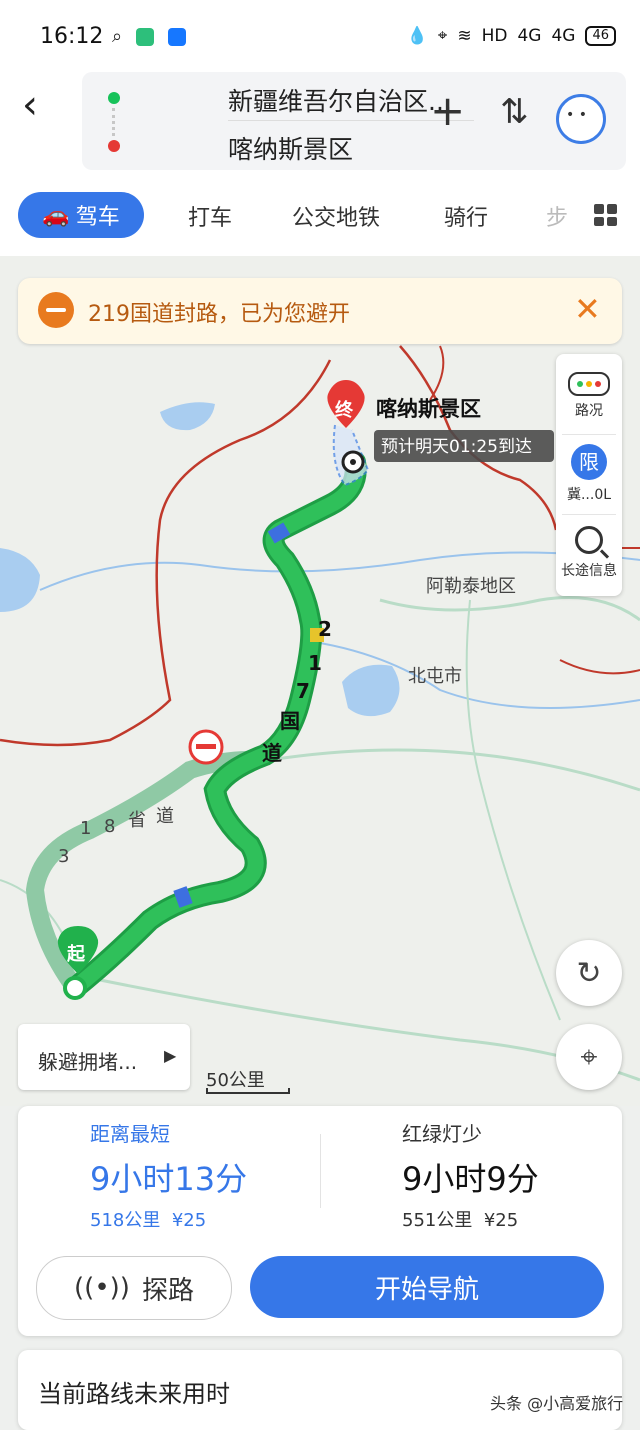  I want to click on destination-field: 喀纳斯景区, so click(290, 148).